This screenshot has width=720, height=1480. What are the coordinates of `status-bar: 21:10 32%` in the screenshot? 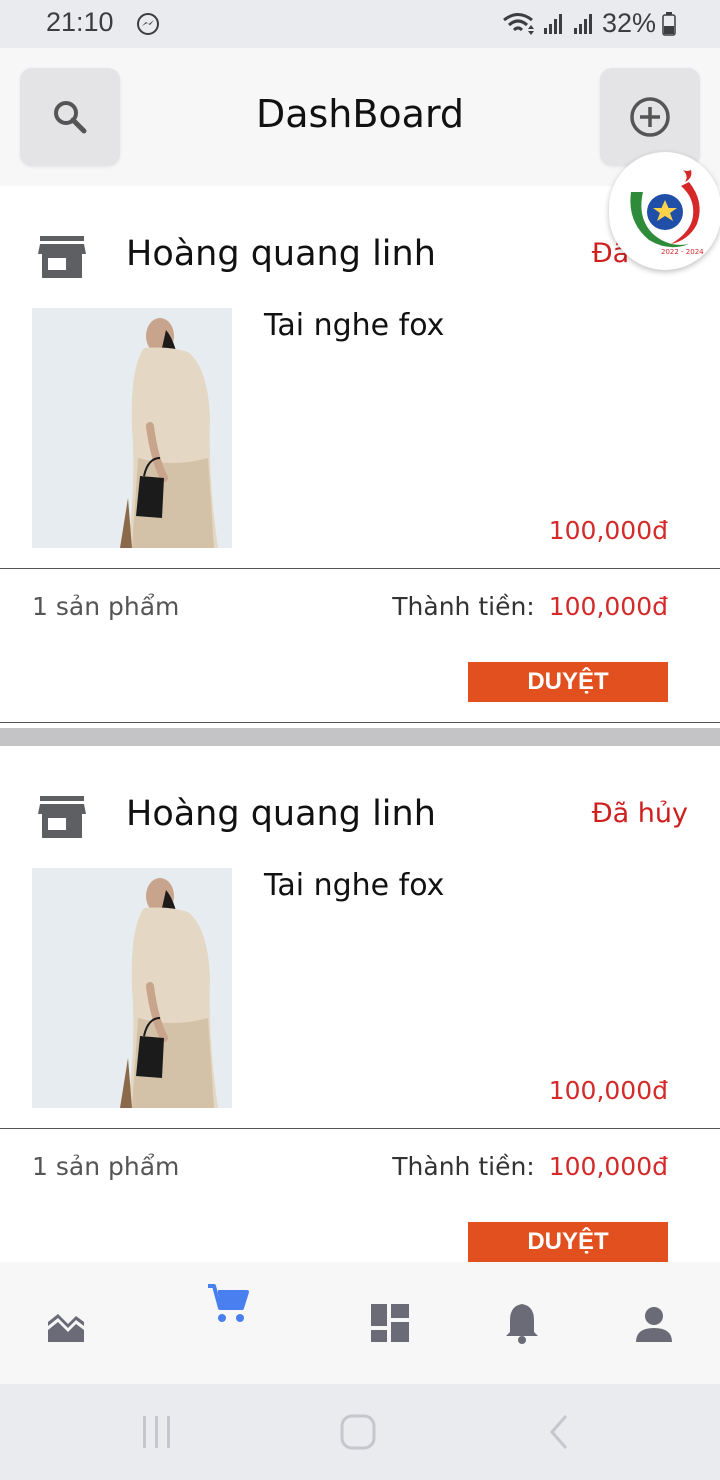 It's located at (360, 24).